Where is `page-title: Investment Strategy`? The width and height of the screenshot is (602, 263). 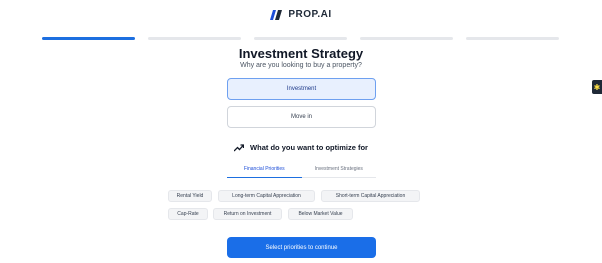
page-title: Investment Strategy is located at coordinates (301, 53).